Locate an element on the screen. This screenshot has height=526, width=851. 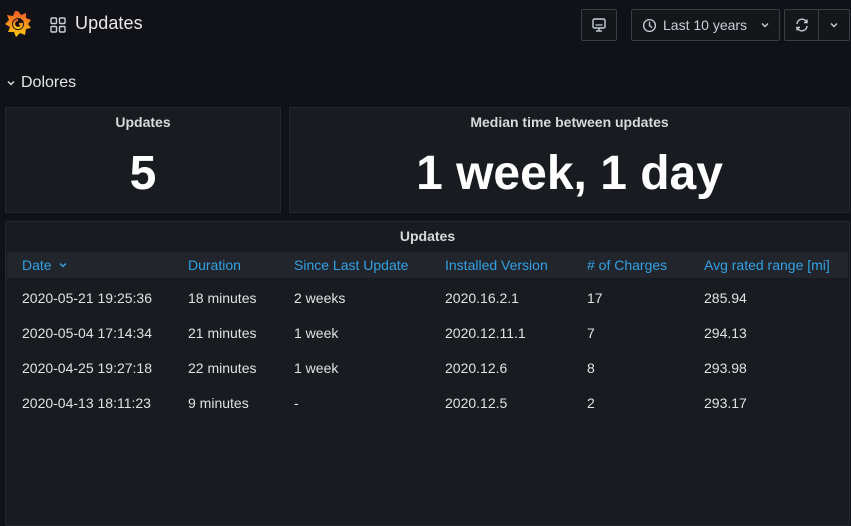
stat-value: 5 is located at coordinates (143, 173).